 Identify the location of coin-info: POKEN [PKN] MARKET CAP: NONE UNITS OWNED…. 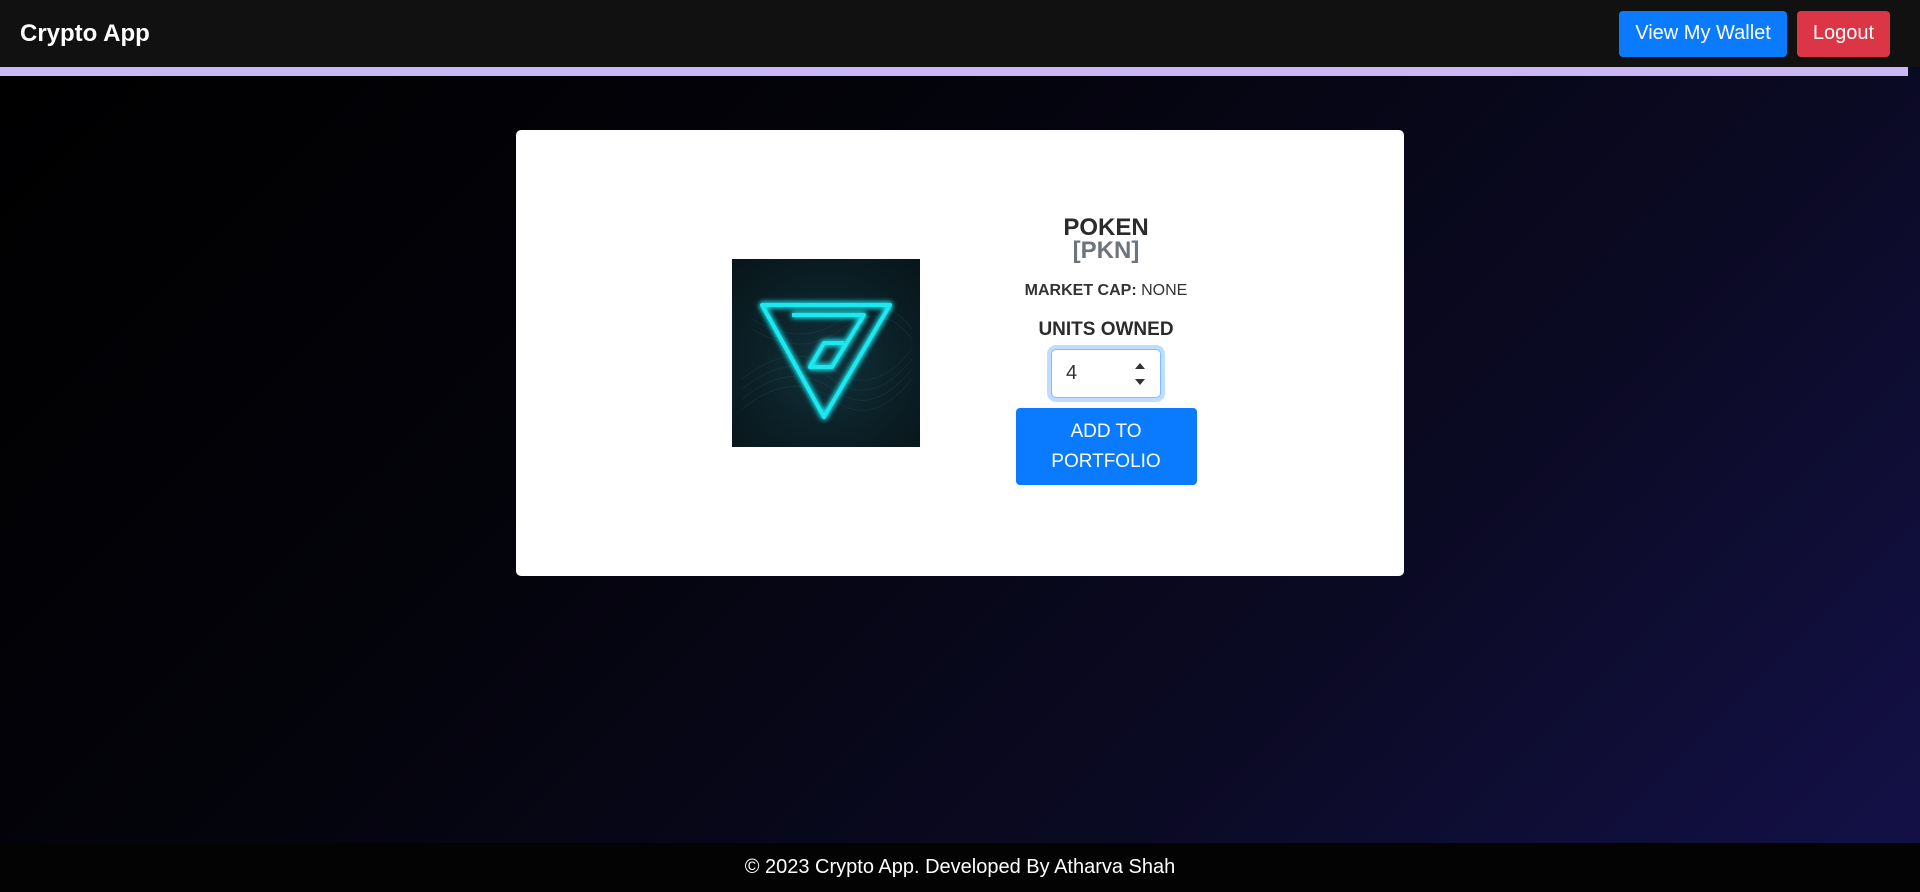
(1106, 350).